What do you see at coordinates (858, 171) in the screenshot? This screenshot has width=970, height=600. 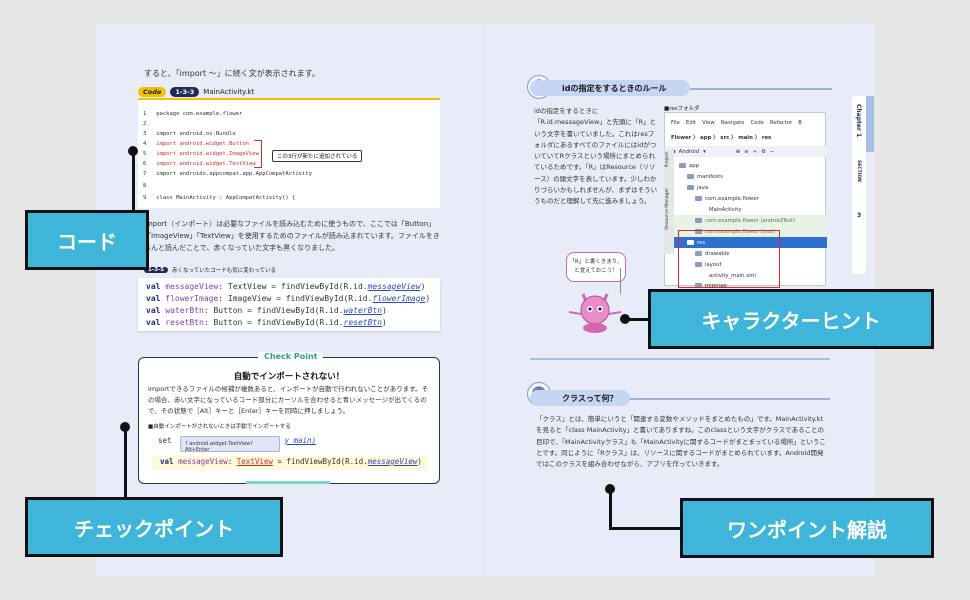 I see `section-label: SECTION` at bounding box center [858, 171].